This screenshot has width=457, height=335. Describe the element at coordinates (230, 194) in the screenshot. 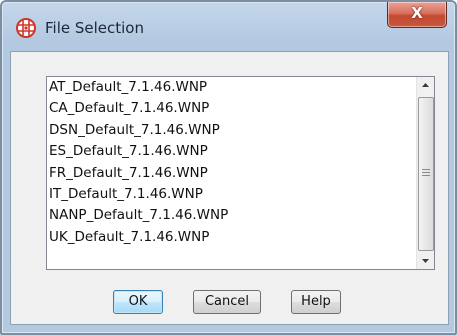

I see `file-list-item: IT_Default_7.1.46.WNP` at that location.